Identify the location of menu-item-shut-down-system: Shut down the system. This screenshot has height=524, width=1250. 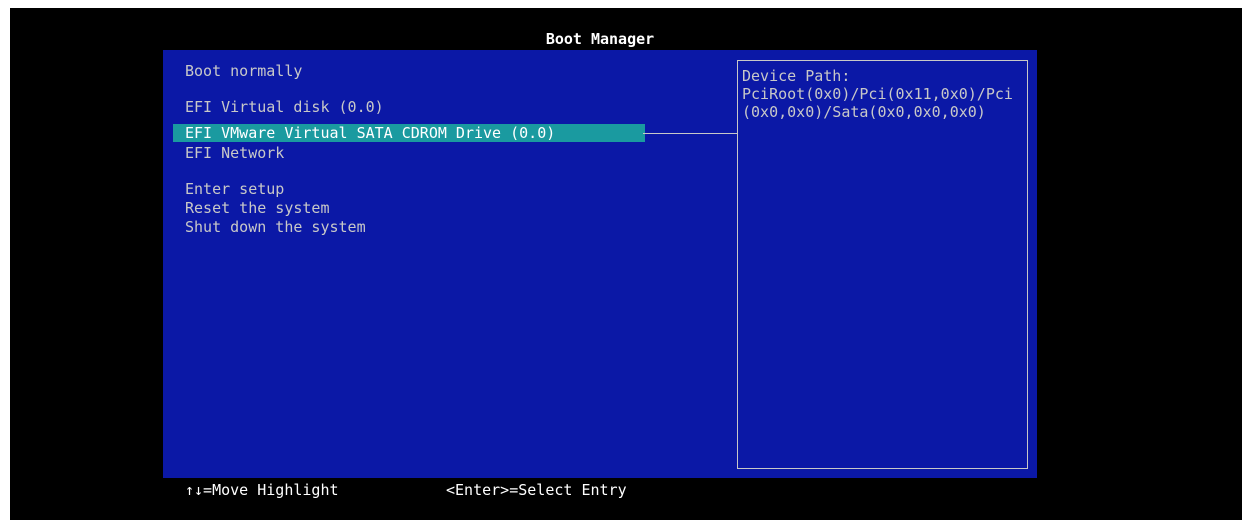
(275, 227).